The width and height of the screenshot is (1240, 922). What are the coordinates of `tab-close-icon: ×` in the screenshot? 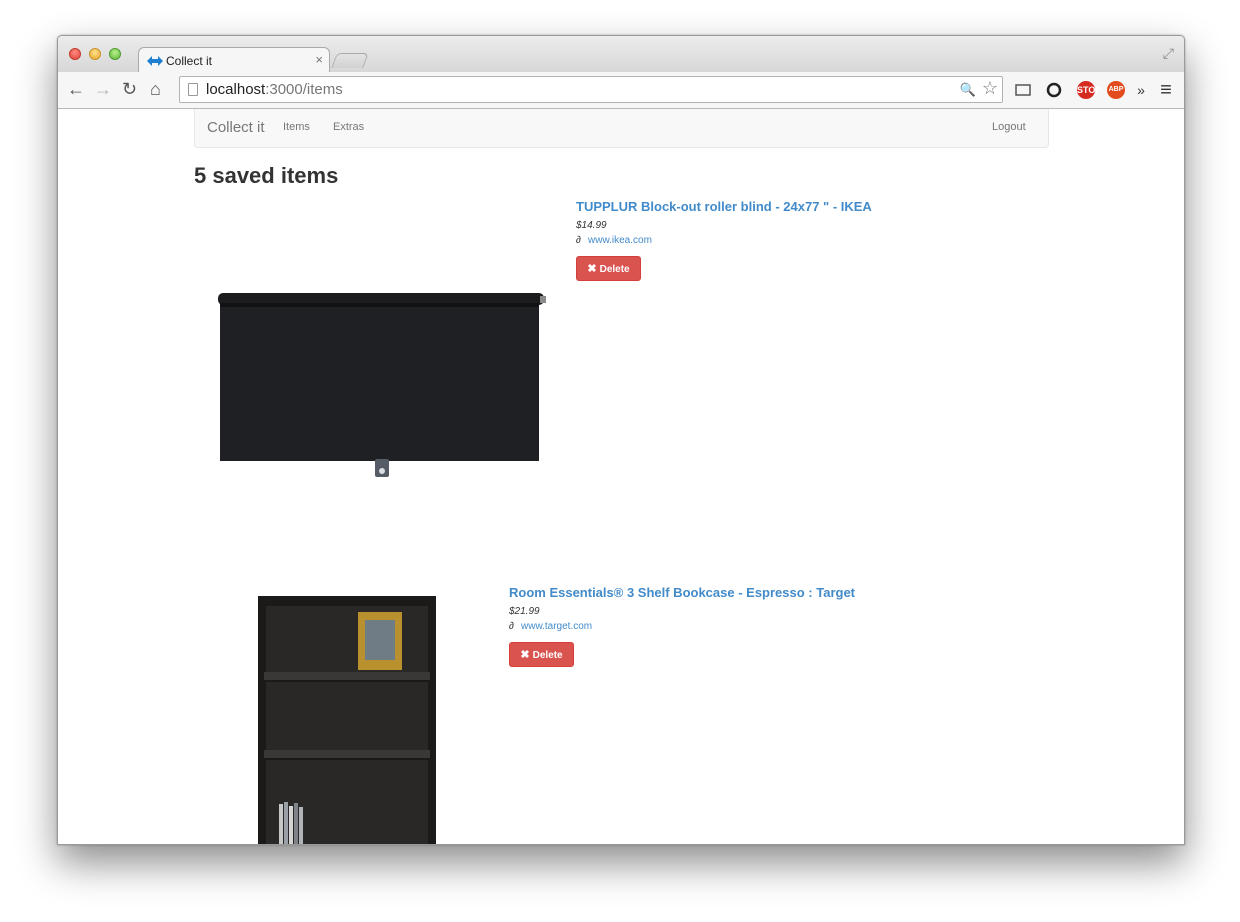 It's located at (319, 59).